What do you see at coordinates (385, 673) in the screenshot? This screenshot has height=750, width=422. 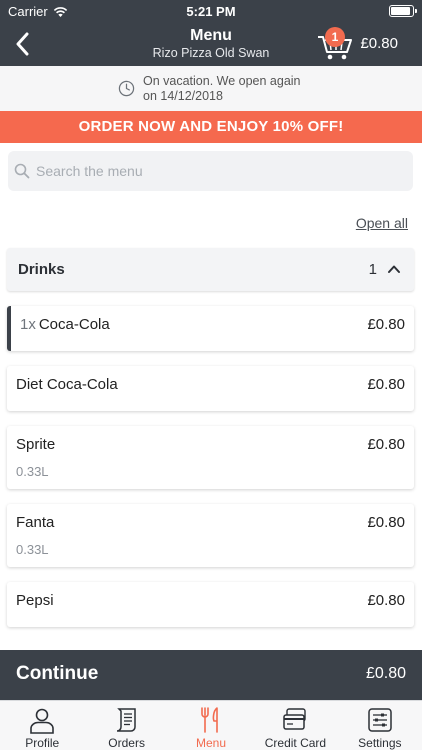 I see `continue-total: £0.80` at bounding box center [385, 673].